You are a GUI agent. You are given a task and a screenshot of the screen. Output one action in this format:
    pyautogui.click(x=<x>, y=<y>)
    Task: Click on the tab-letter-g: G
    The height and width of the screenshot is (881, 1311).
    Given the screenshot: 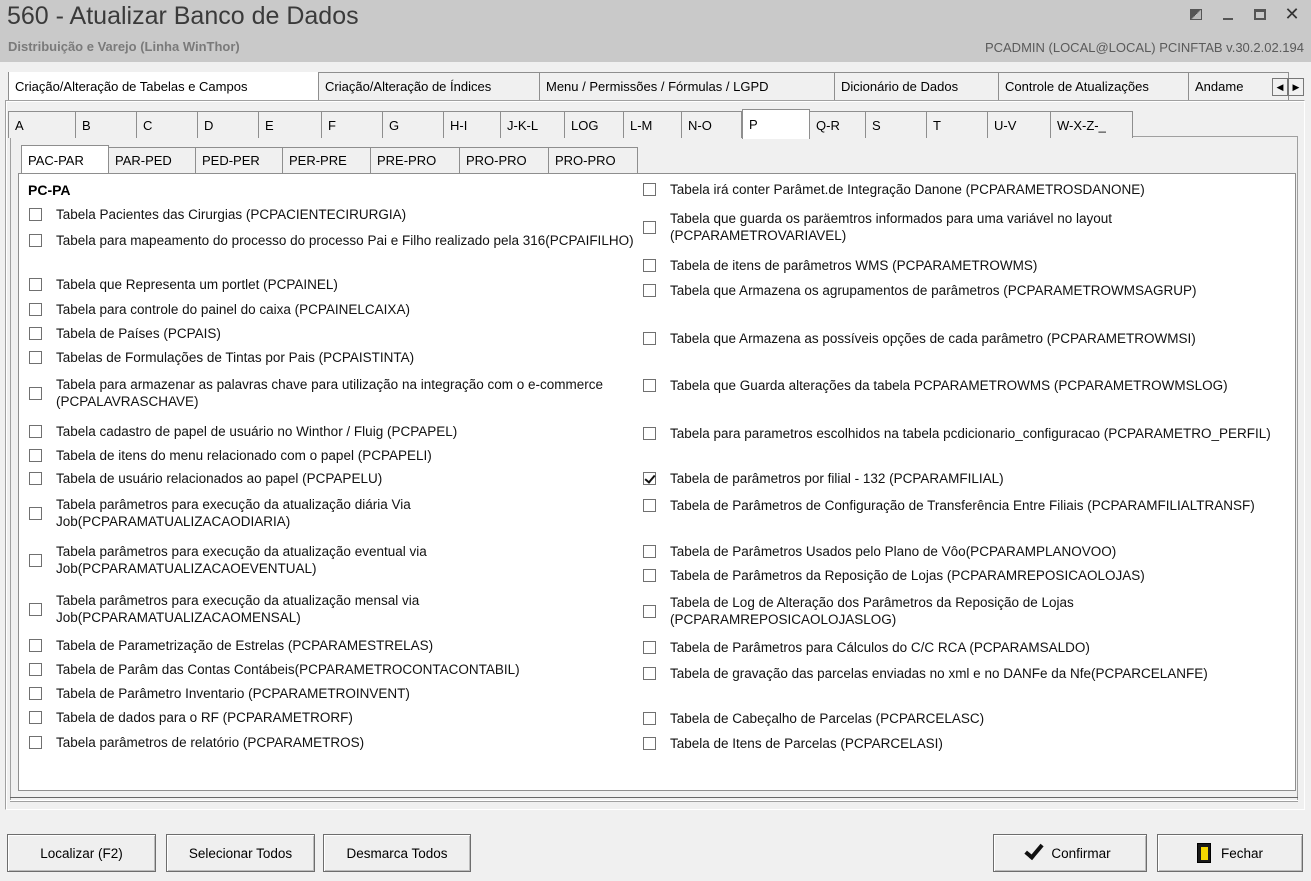 What is the action you would take?
    pyautogui.click(x=413, y=124)
    